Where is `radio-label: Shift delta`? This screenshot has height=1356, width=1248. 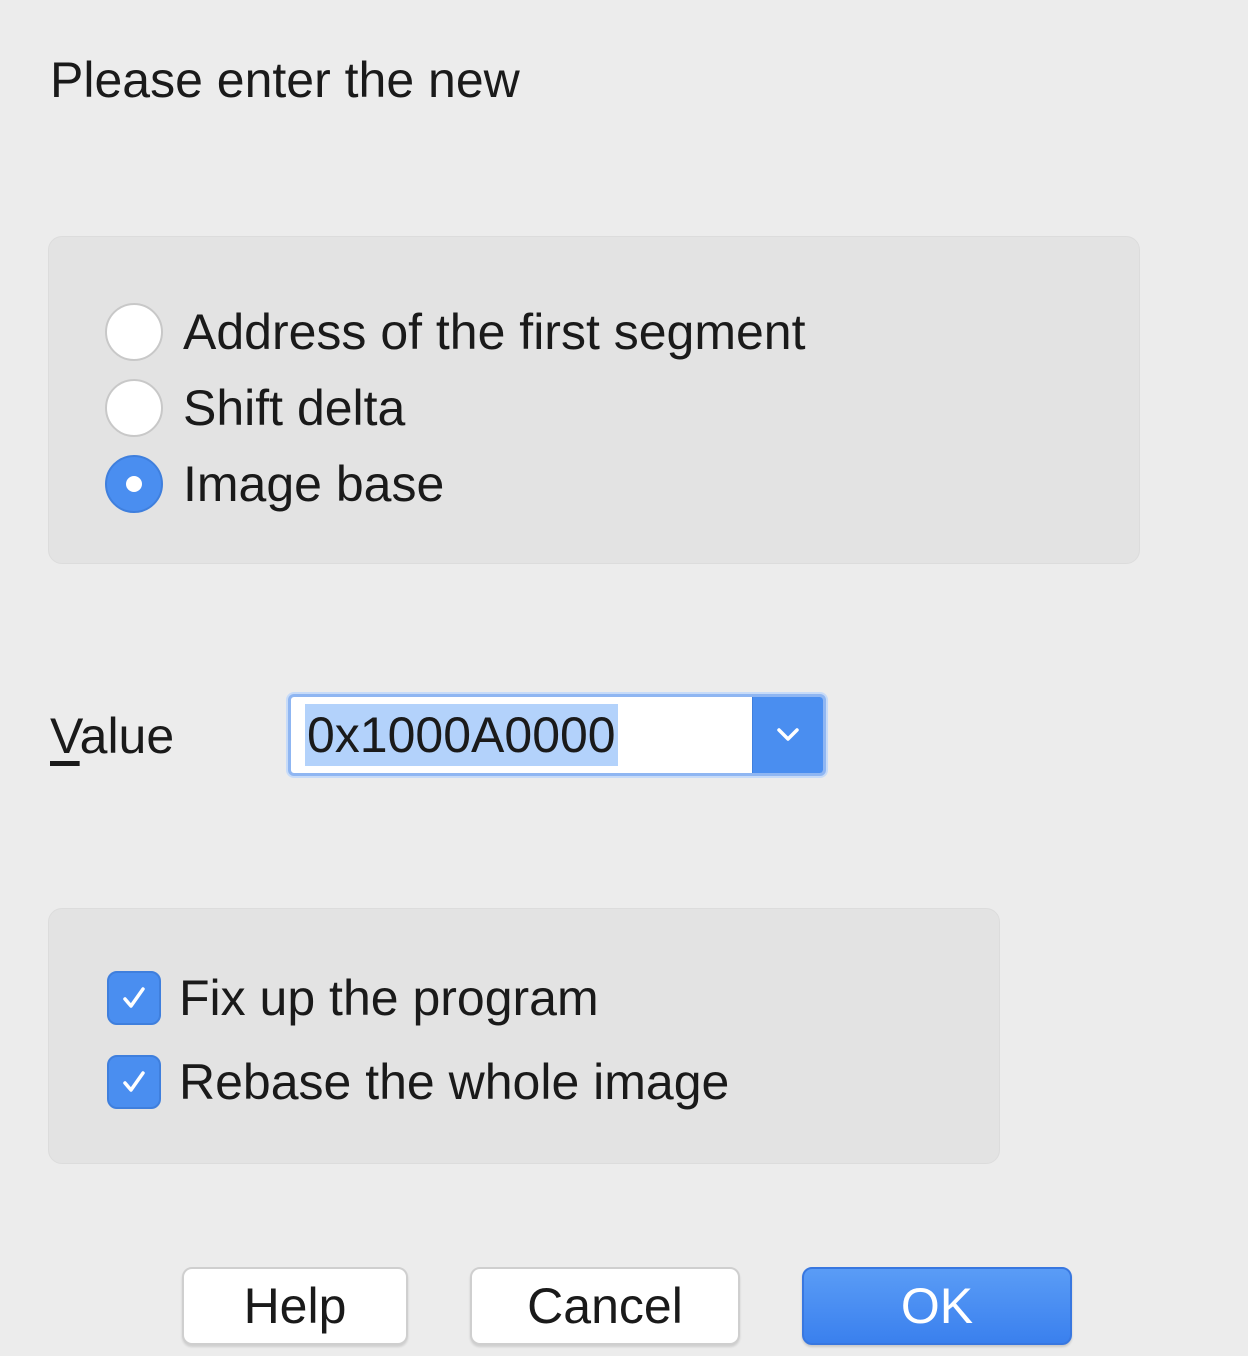 radio-label: Shift delta is located at coordinates (294, 408).